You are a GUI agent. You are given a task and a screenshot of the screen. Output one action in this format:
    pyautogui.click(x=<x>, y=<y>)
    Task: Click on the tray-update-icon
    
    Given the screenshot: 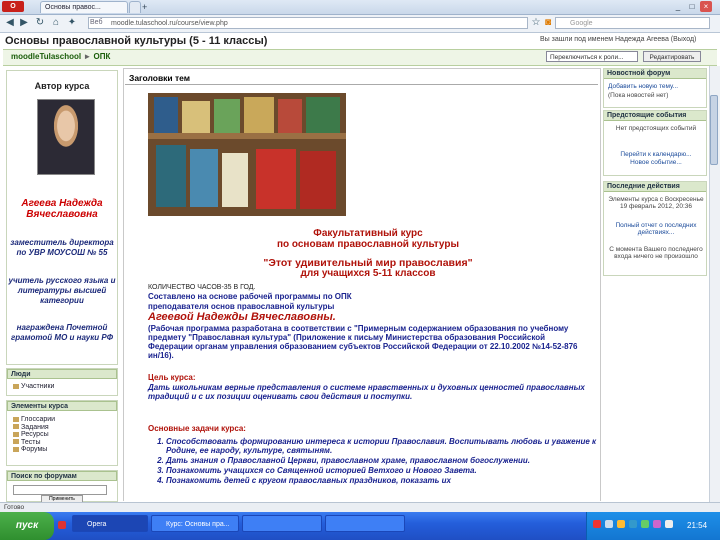 What is the action you would take?
    pyautogui.click(x=645, y=524)
    